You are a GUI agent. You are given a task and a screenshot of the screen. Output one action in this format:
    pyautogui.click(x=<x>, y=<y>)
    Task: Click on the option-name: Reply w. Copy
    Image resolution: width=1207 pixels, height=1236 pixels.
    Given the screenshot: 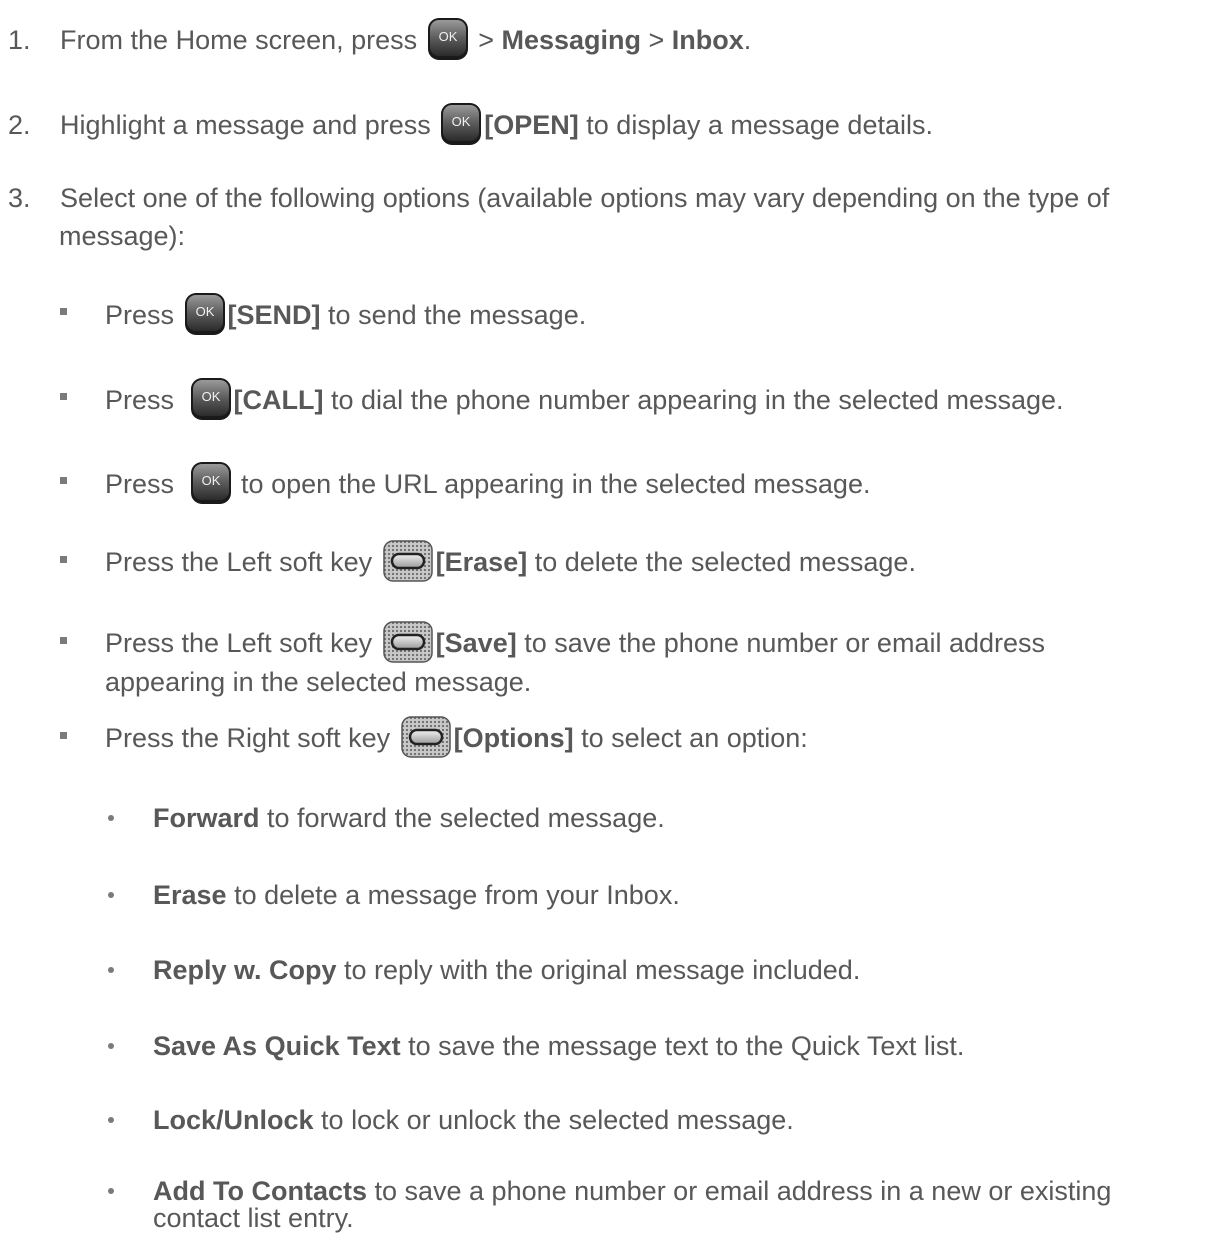 What is the action you would take?
    pyautogui.click(x=245, y=970)
    